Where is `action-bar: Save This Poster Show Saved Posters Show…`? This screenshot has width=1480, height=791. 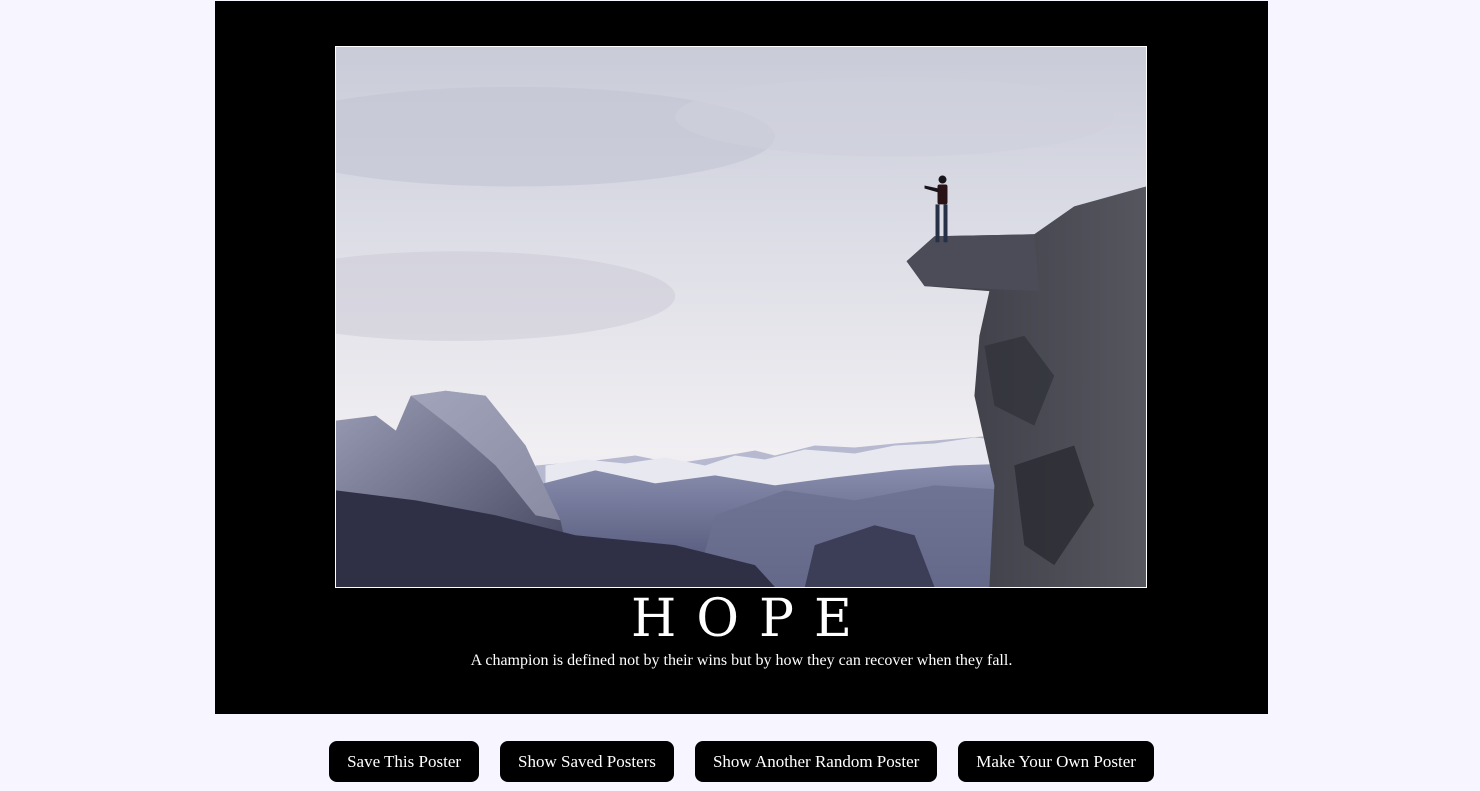 action-bar: Save This Poster Show Saved Posters Show… is located at coordinates (740, 761).